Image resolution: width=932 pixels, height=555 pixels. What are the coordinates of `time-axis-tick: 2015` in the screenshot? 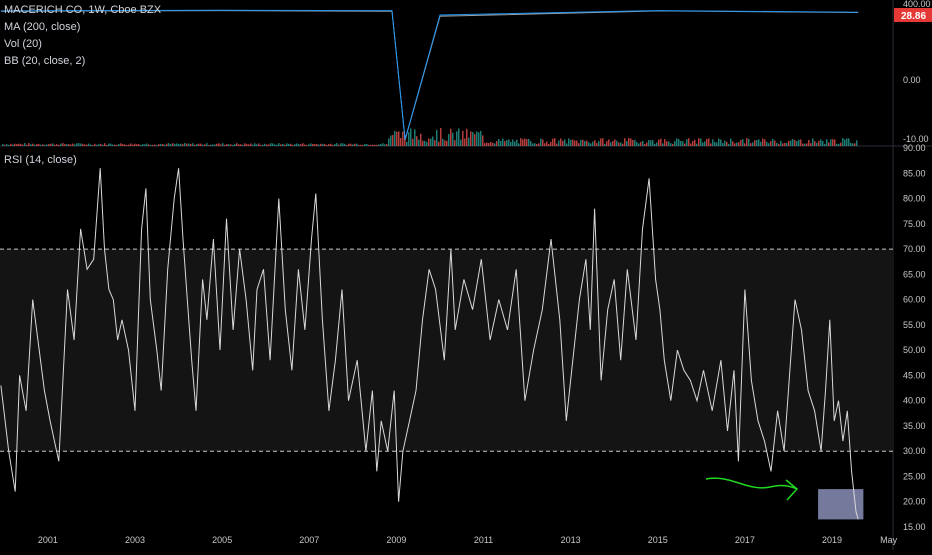 It's located at (658, 540).